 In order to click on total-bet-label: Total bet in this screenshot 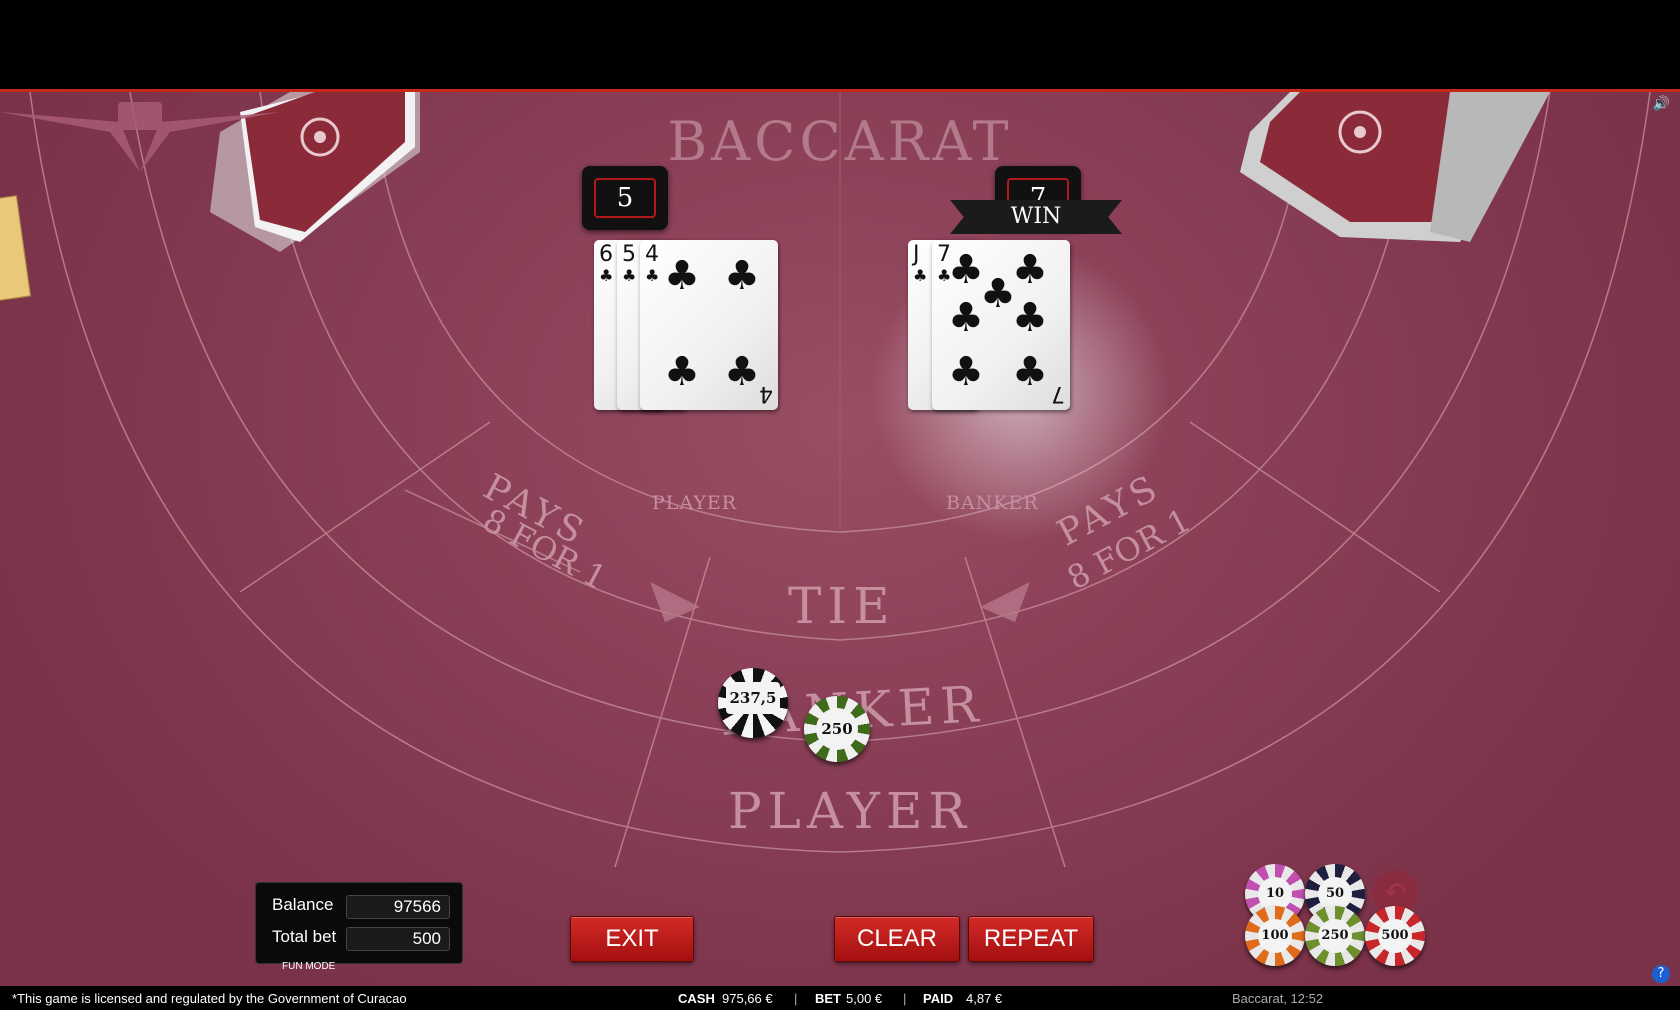, I will do `click(304, 936)`.